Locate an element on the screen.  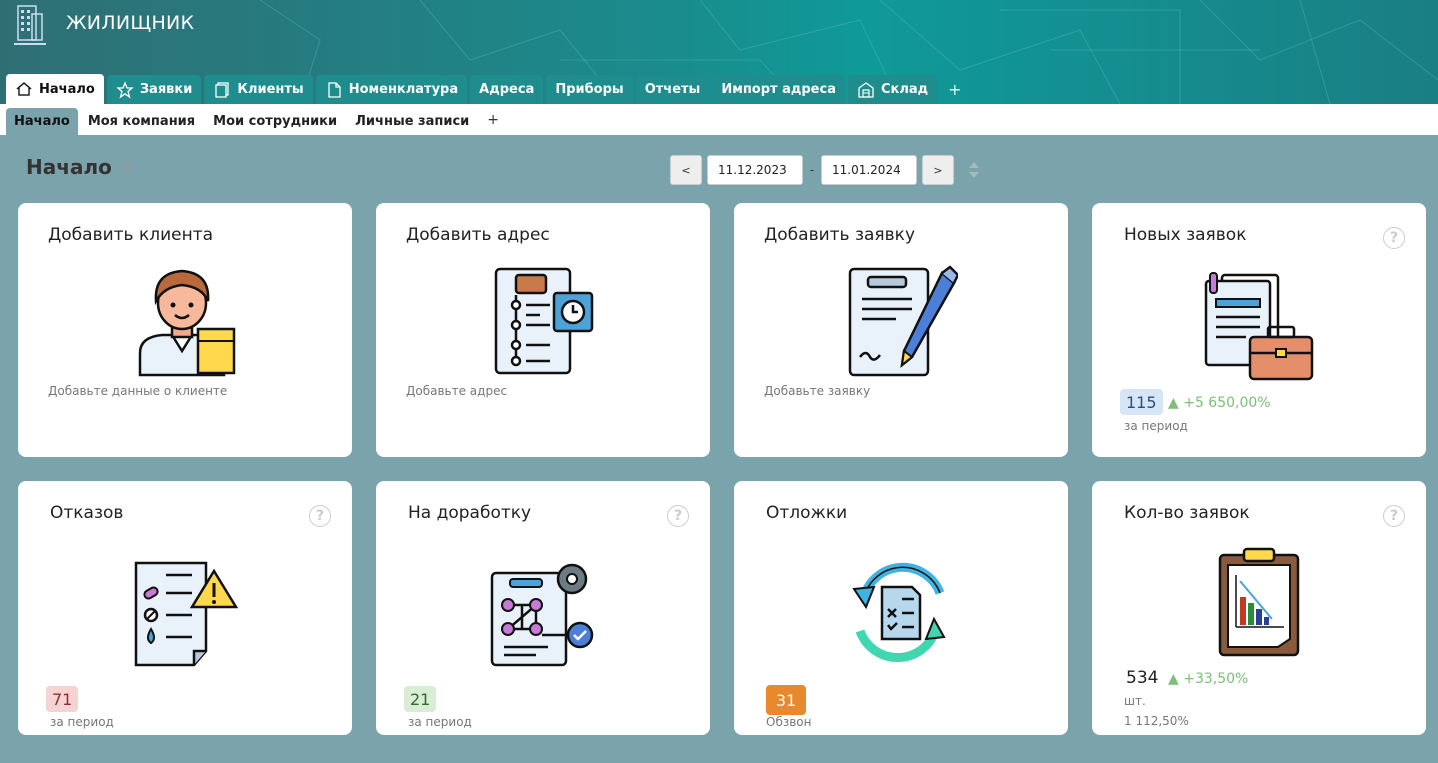
star-icon is located at coordinates (125, 89).